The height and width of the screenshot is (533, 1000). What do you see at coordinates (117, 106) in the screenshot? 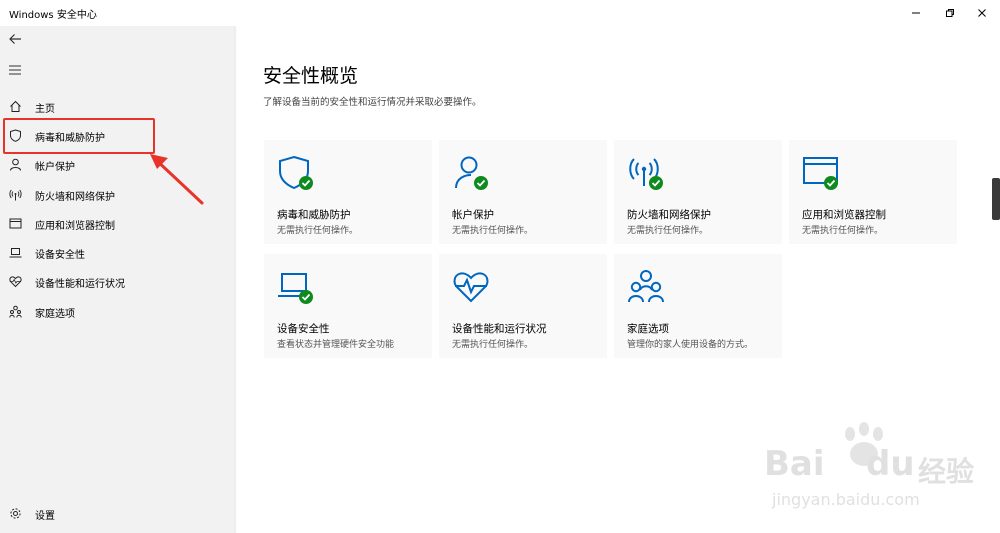
I see `sidebar-item-home: 主页` at bounding box center [117, 106].